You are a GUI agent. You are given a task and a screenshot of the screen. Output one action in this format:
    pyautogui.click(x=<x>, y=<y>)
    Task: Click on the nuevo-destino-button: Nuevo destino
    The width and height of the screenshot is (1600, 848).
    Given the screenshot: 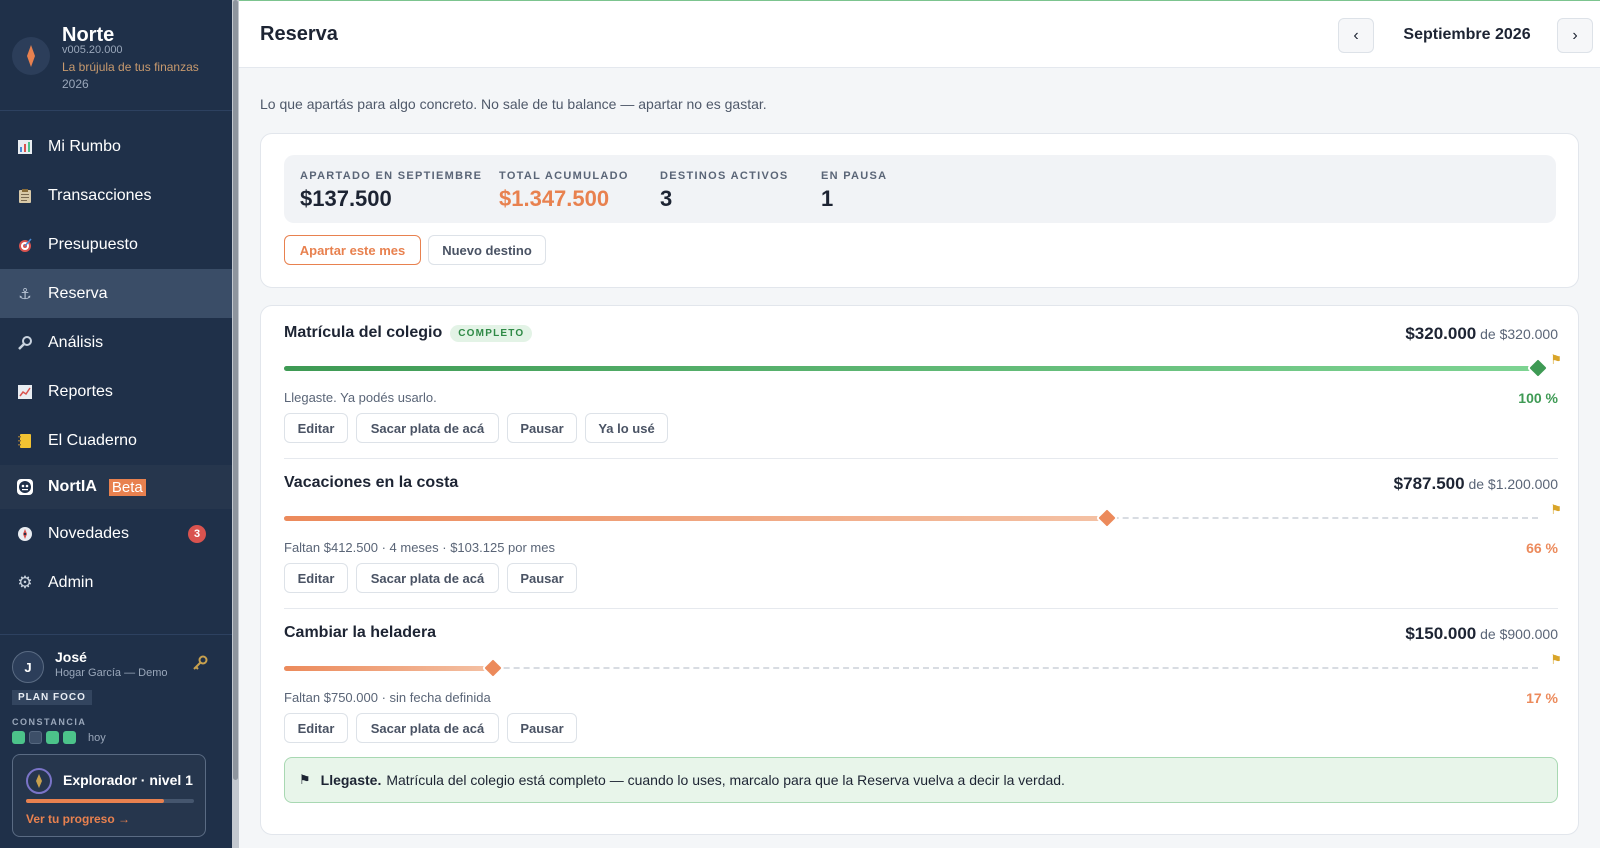 What is the action you would take?
    pyautogui.click(x=487, y=250)
    